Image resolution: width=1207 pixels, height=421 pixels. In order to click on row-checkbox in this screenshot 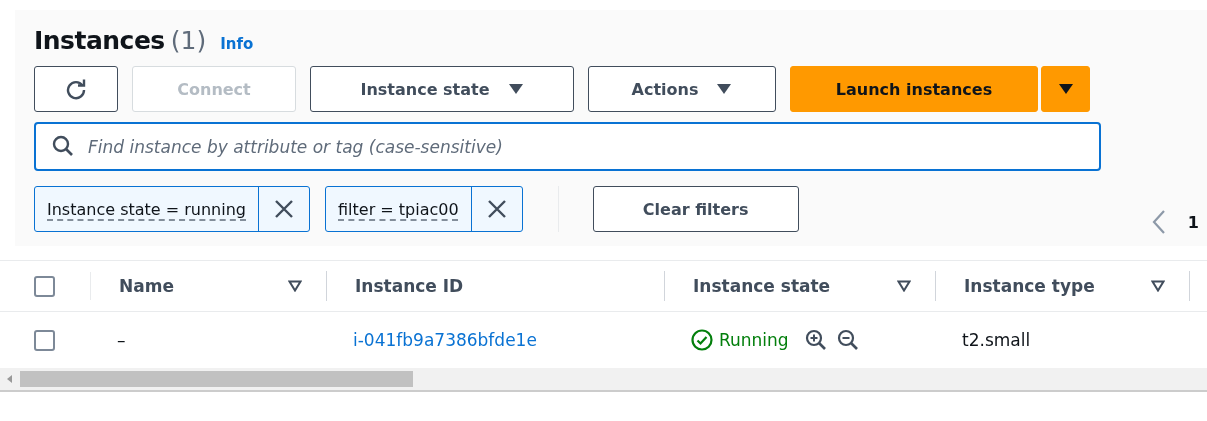, I will do `click(44, 340)`.